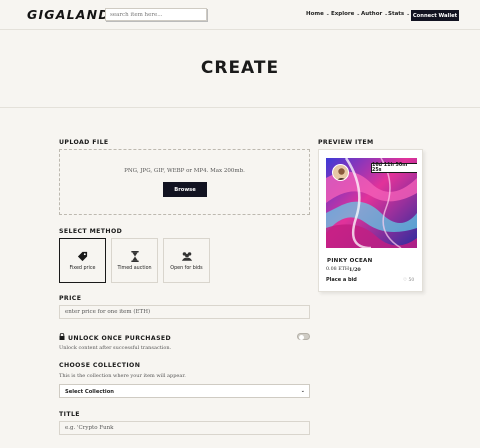  What do you see at coordinates (134, 256) in the screenshot?
I see `hourglass-icon` at bounding box center [134, 256].